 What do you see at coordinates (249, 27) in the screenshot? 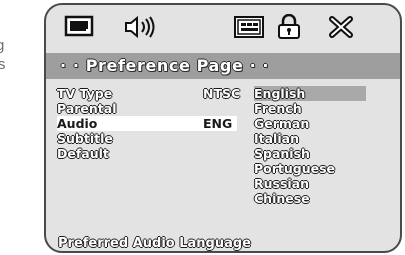
I see `dolby-panel-icon` at bounding box center [249, 27].